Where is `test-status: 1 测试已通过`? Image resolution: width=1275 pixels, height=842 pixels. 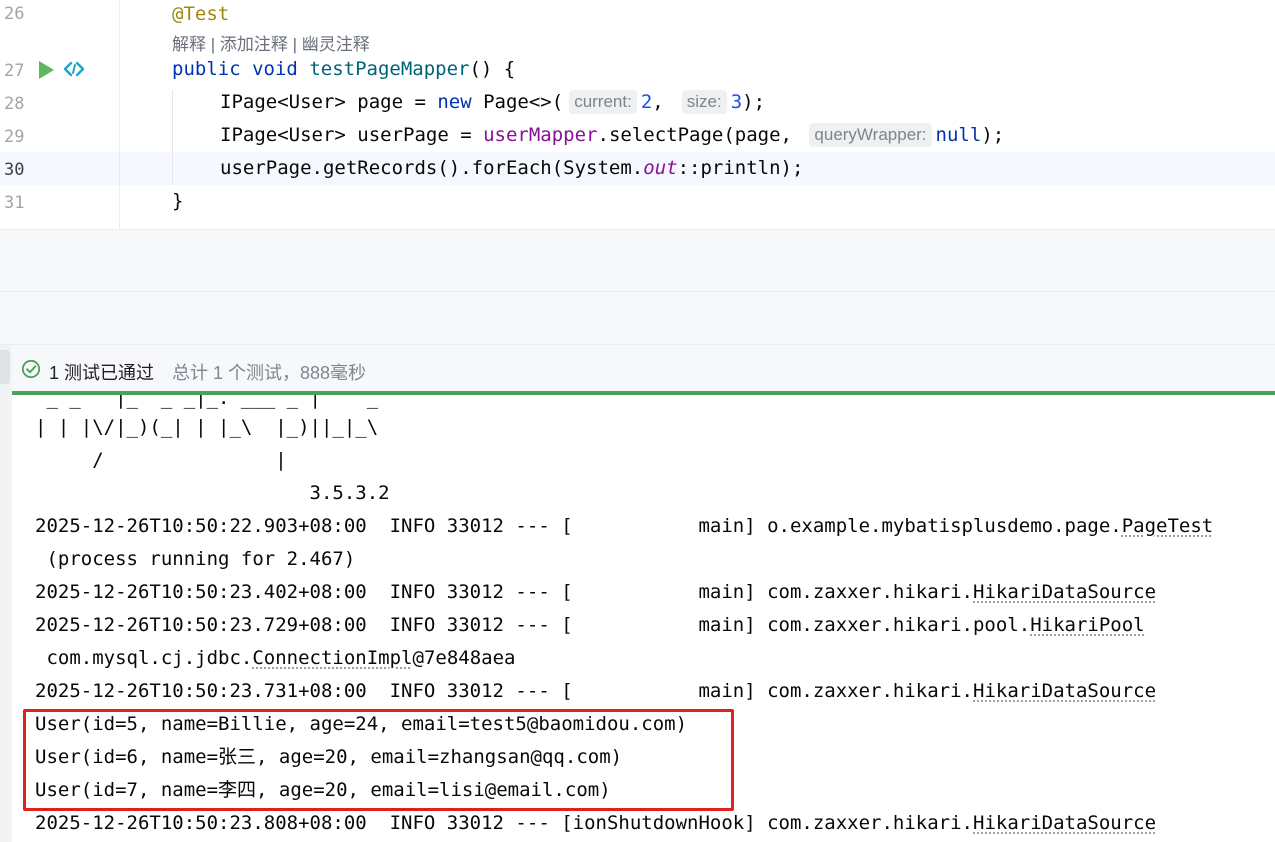
test-status: 1 测试已通过 is located at coordinates (101, 372).